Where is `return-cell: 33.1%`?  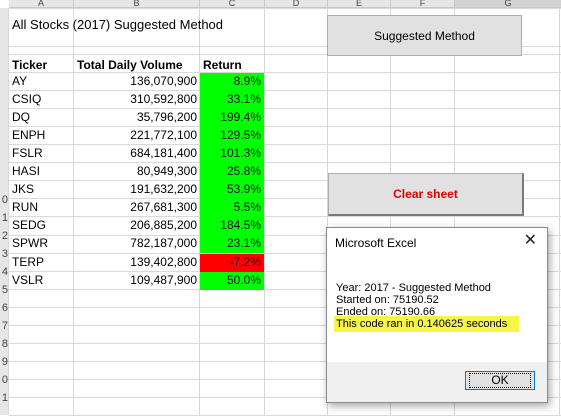
return-cell: 33.1% is located at coordinates (232, 100).